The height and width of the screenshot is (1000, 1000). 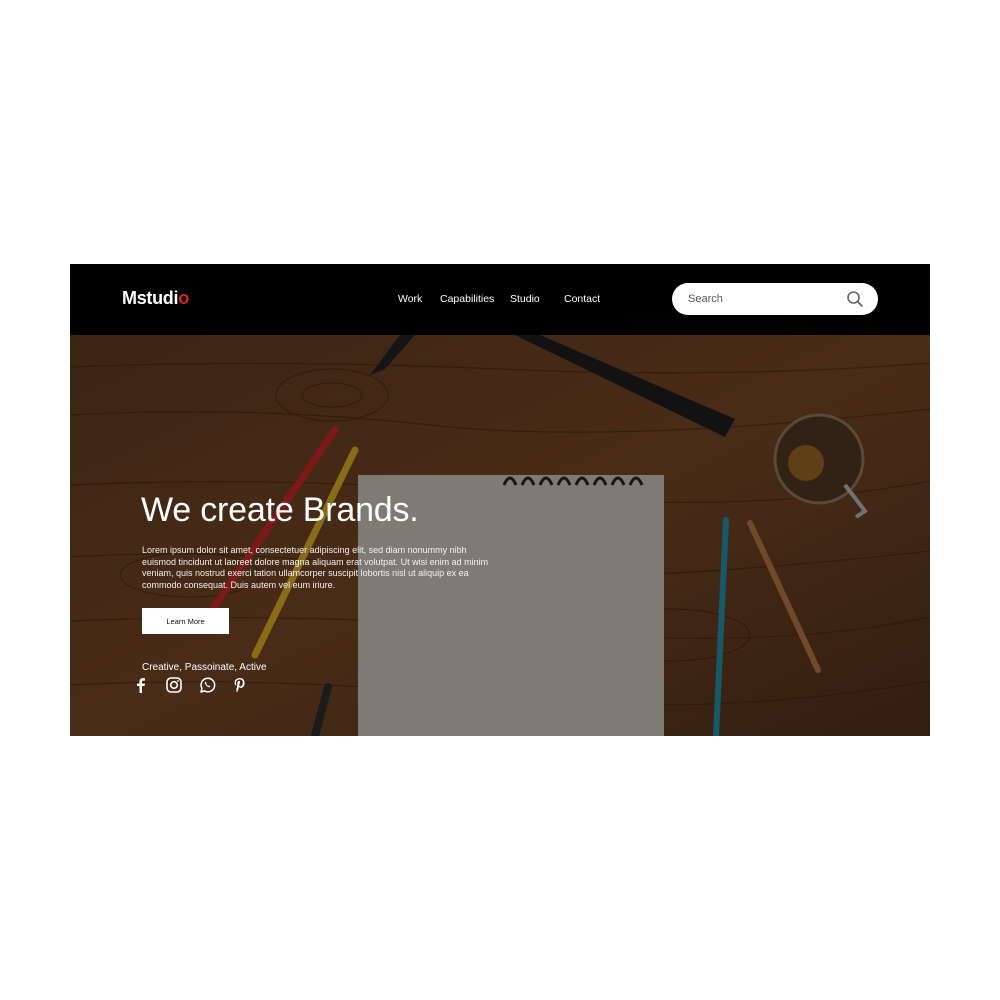 I want to click on hero-tagline: Creative, Passoinate, Active, so click(x=204, y=667).